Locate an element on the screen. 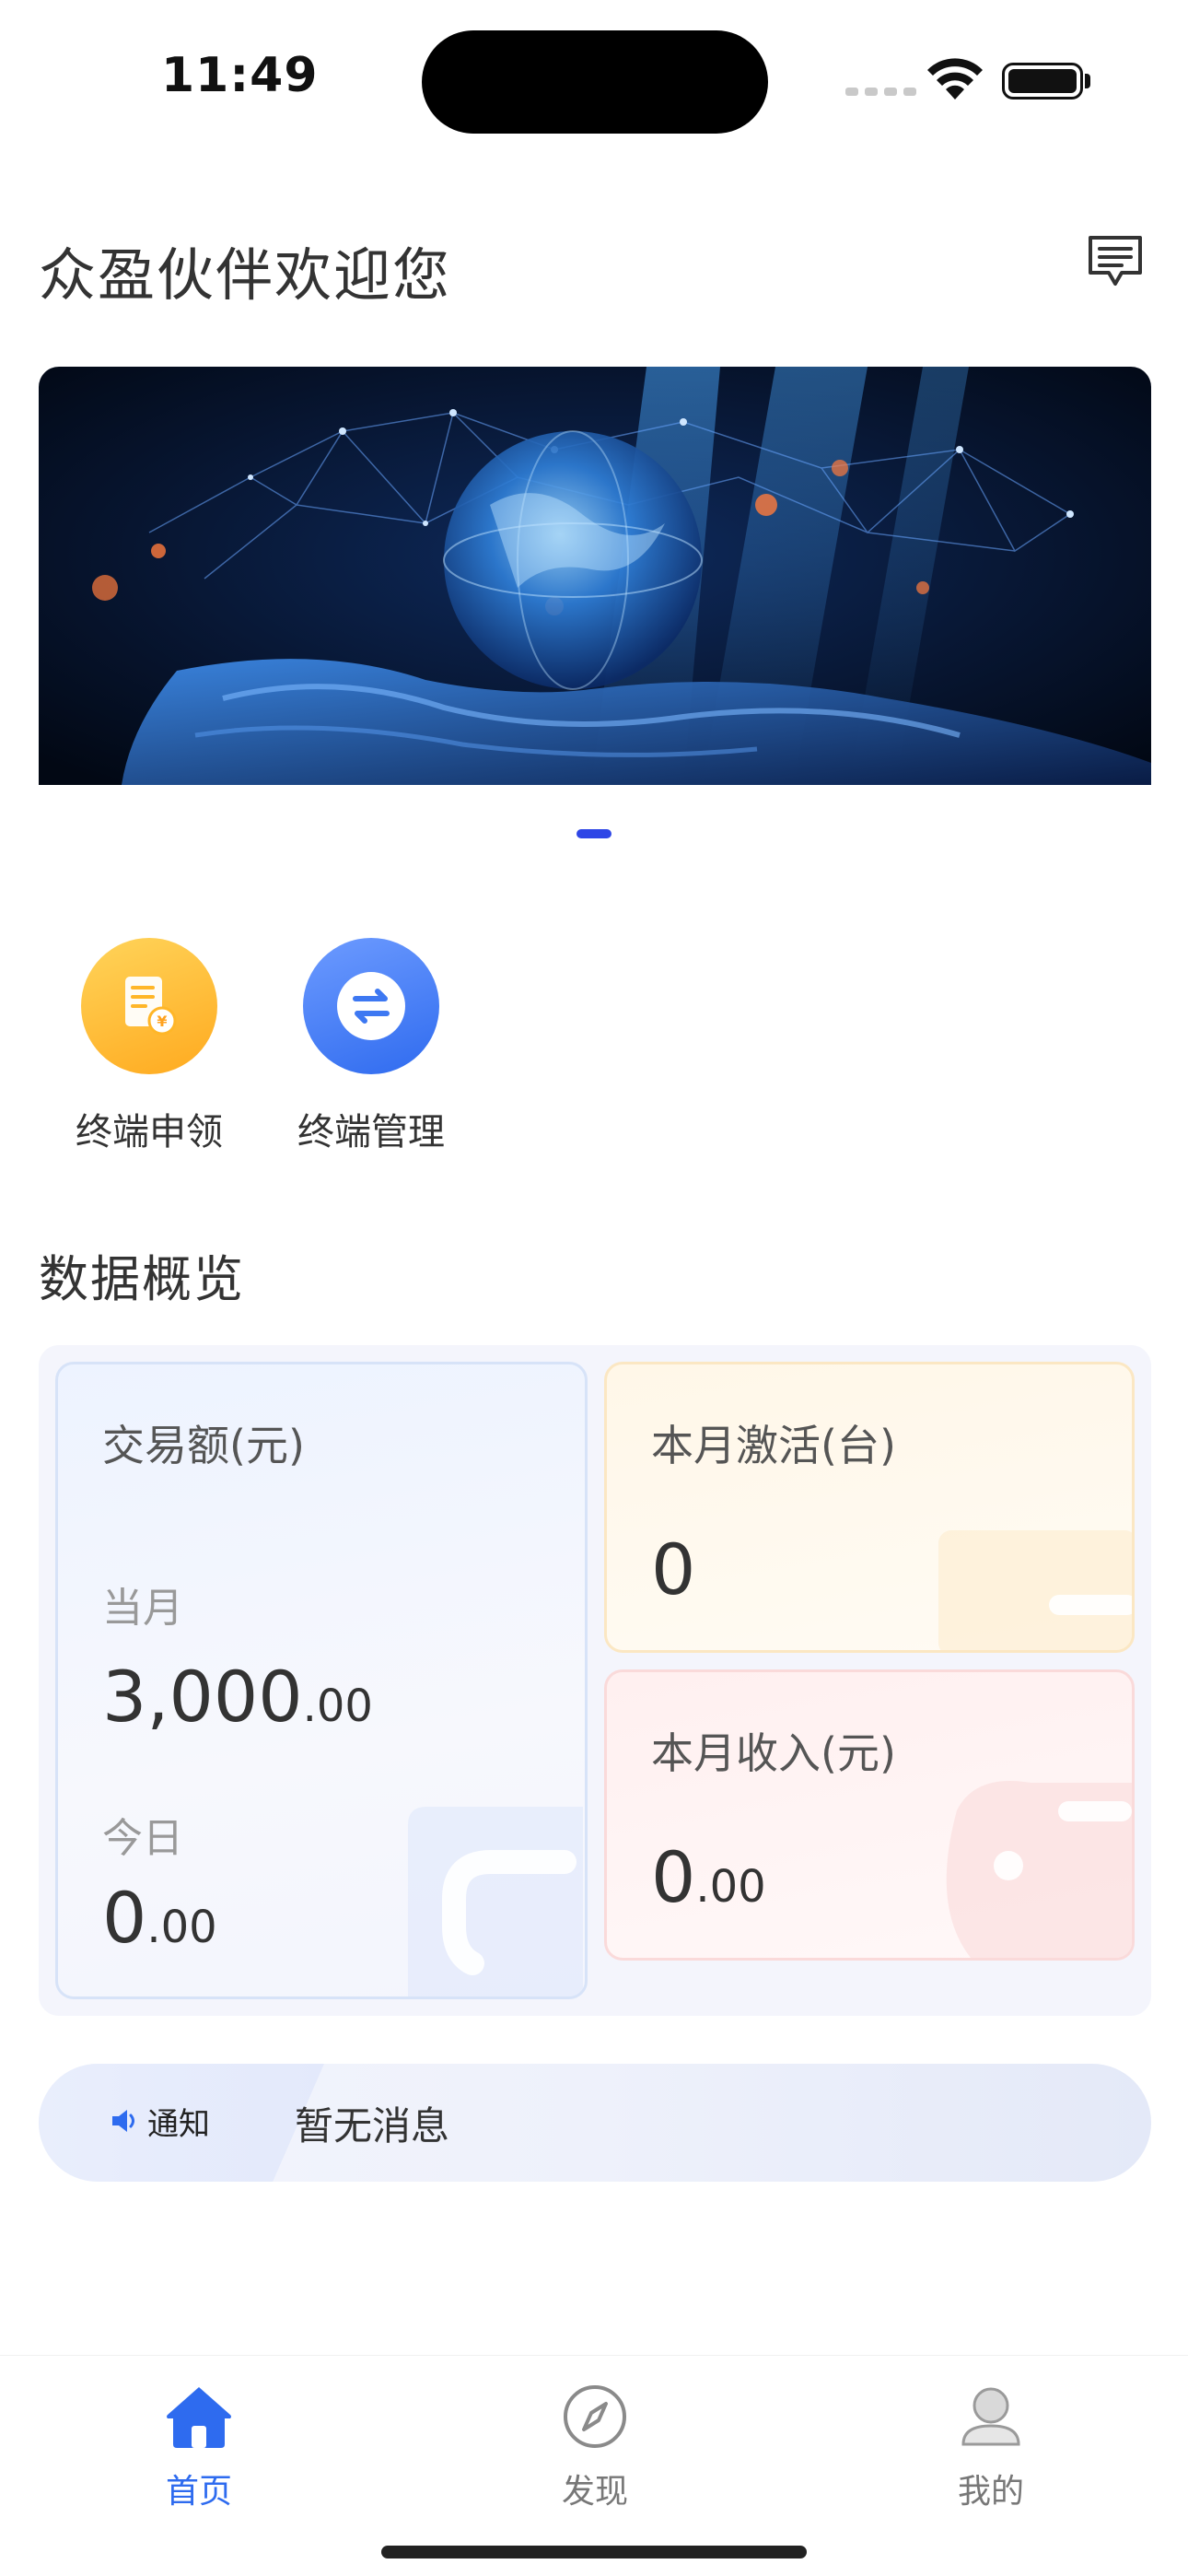 The height and width of the screenshot is (2576, 1188). shortcut-terminal-manage: 终端管理 is located at coordinates (371, 1046).